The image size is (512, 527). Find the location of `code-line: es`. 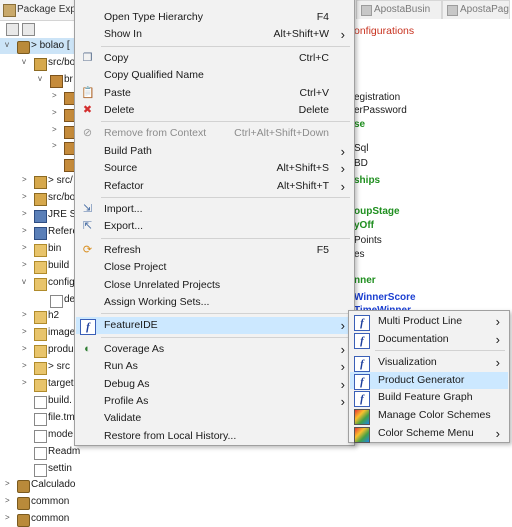

code-line: es is located at coordinates (359, 254).